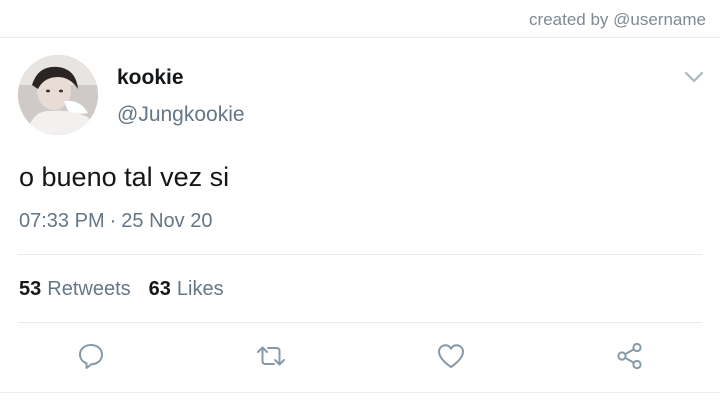  What do you see at coordinates (89, 289) in the screenshot?
I see `retweets-label: Retweets` at bounding box center [89, 289].